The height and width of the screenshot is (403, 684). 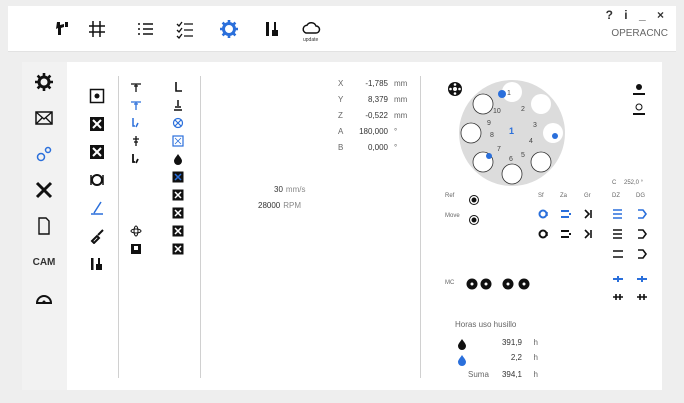 I want to click on brush-icon, so click(x=97, y=236).